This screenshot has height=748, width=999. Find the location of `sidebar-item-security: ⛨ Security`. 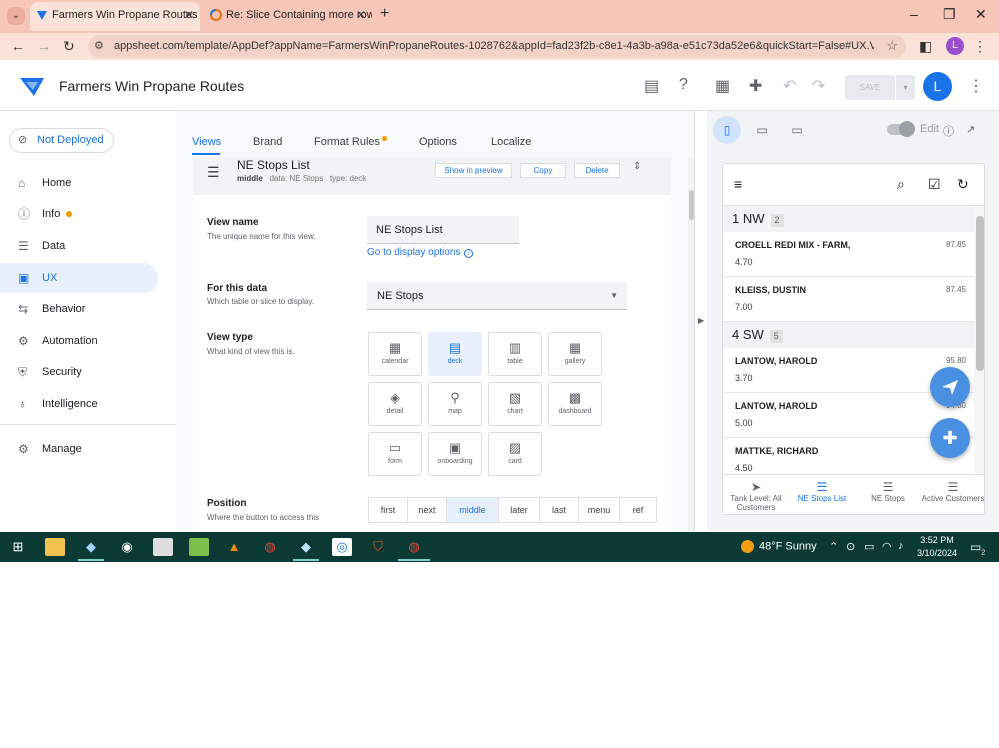

sidebar-item-security: ⛨ Security is located at coordinates (79, 372).